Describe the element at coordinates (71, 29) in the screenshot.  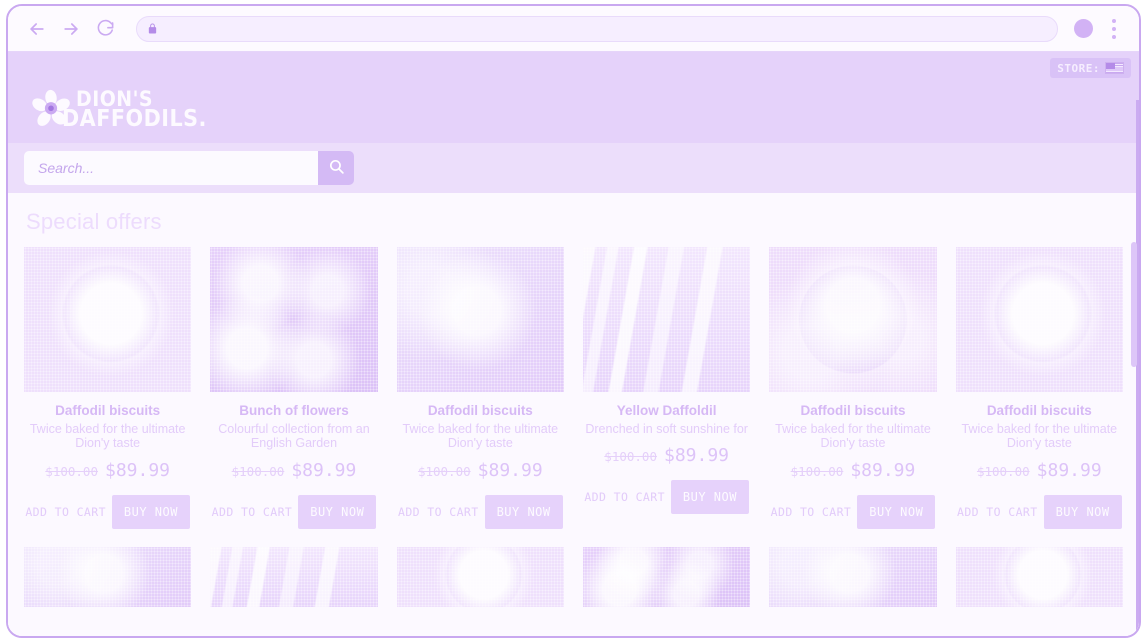
I see `forward-arrow-icon` at that location.